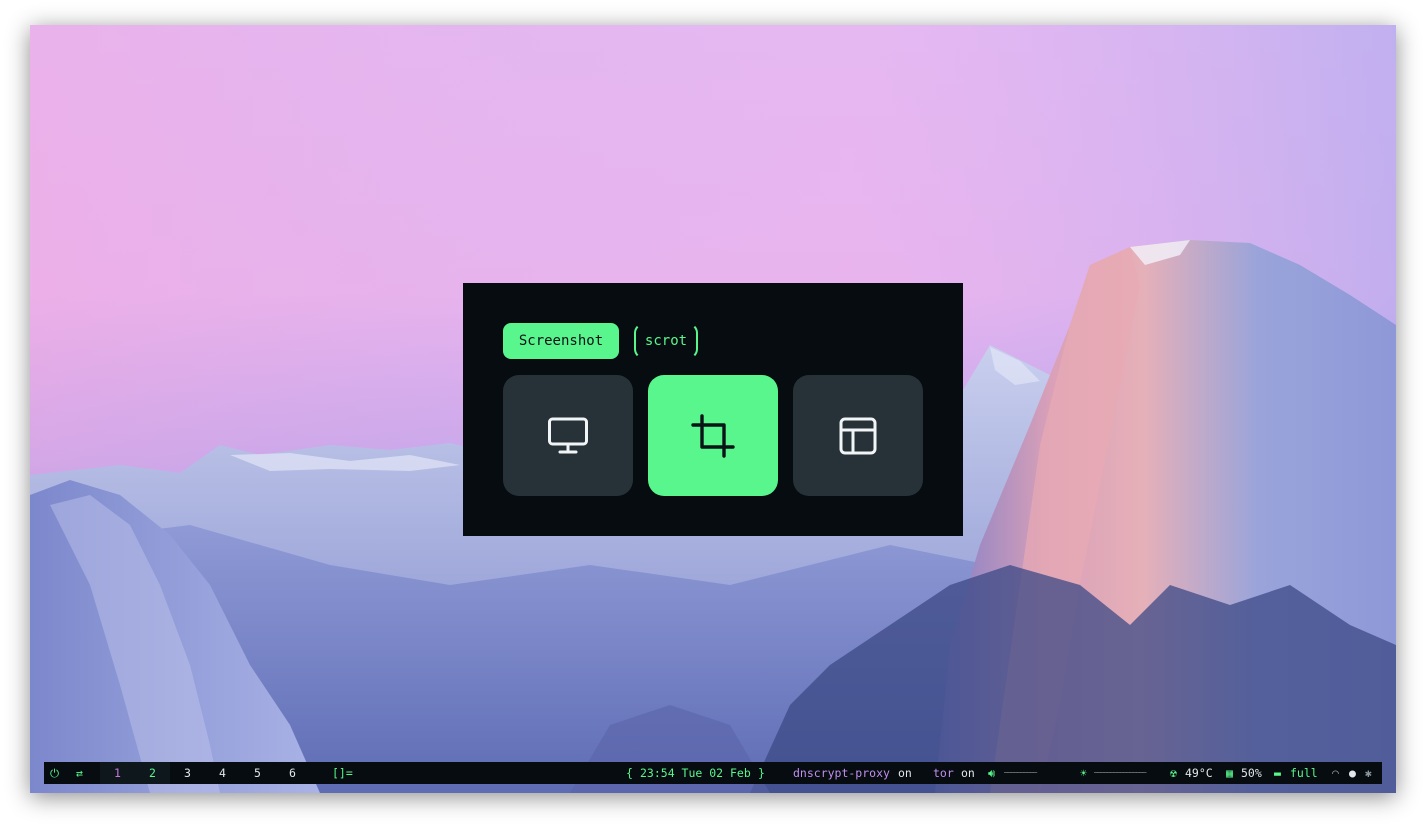 The width and height of the screenshot is (1426, 828). I want to click on power-icon: ⏻, so click(54, 773).